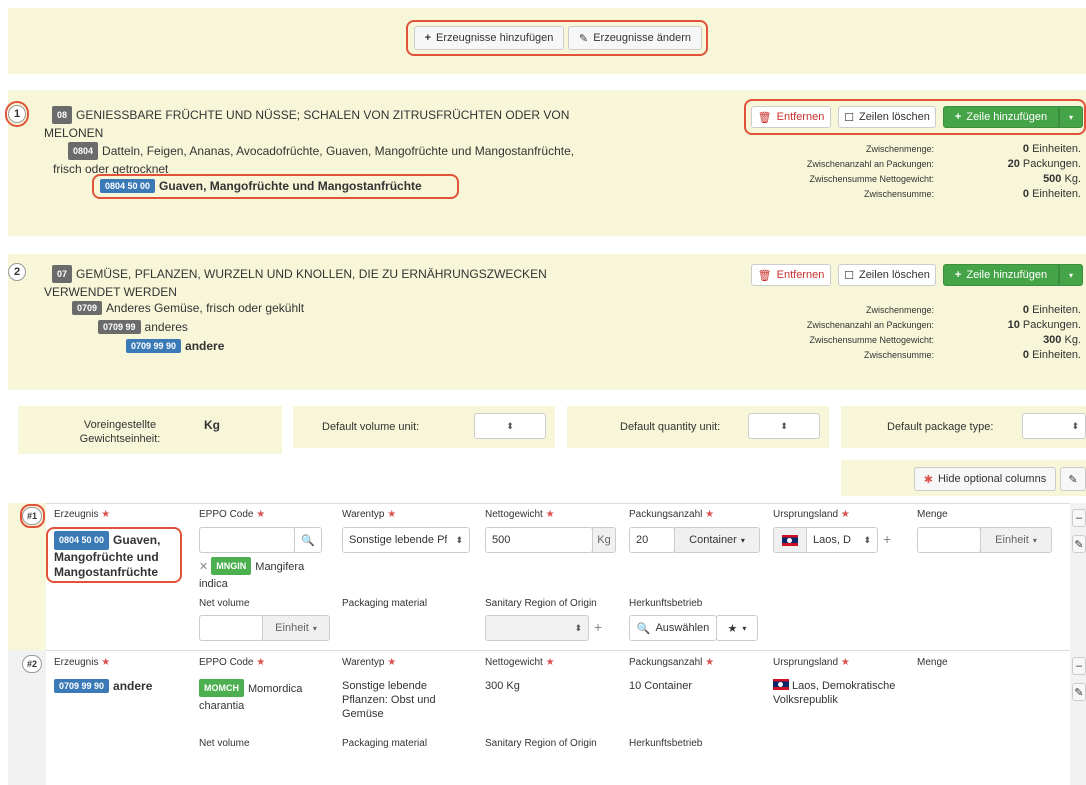  I want to click on add-row-dropdown: ▾, so click(1071, 275).